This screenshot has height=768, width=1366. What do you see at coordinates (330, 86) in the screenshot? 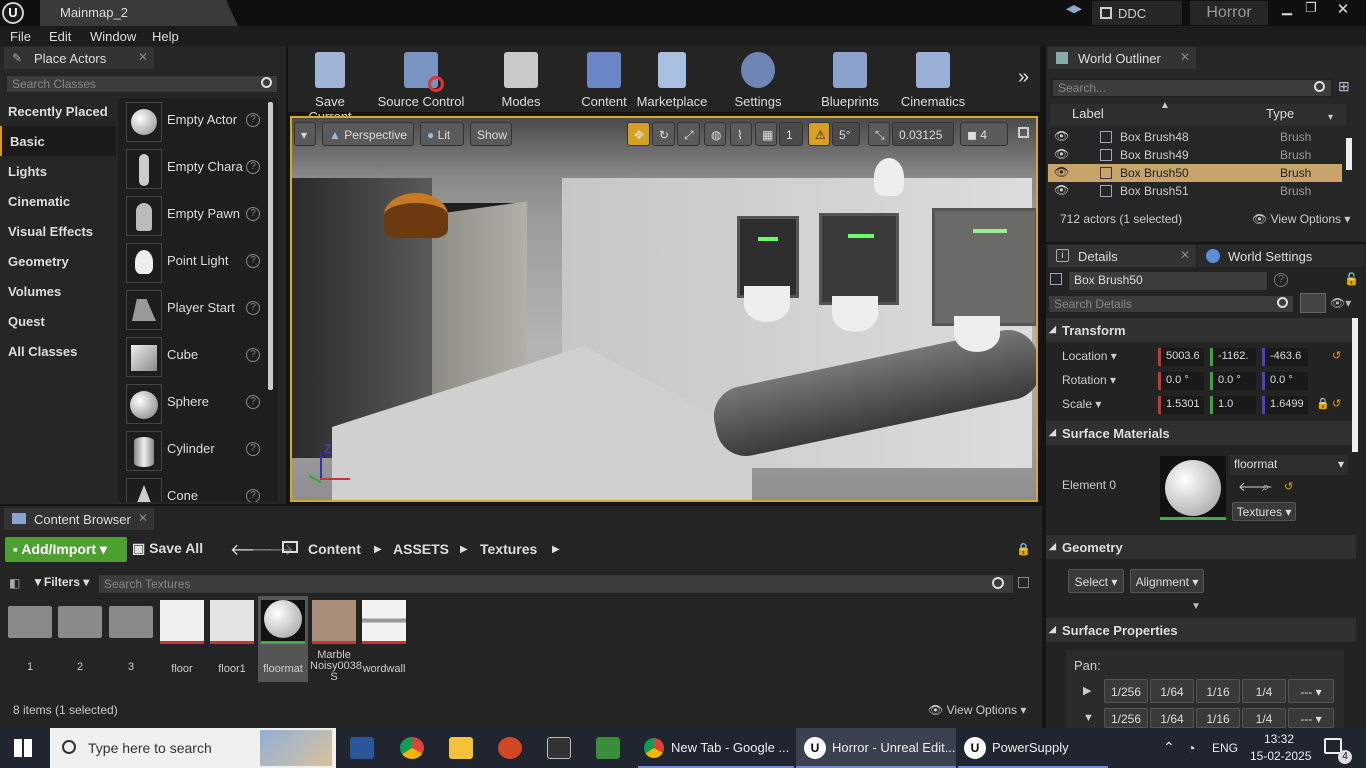
I see `save-current-button: Save Current` at bounding box center [330, 86].